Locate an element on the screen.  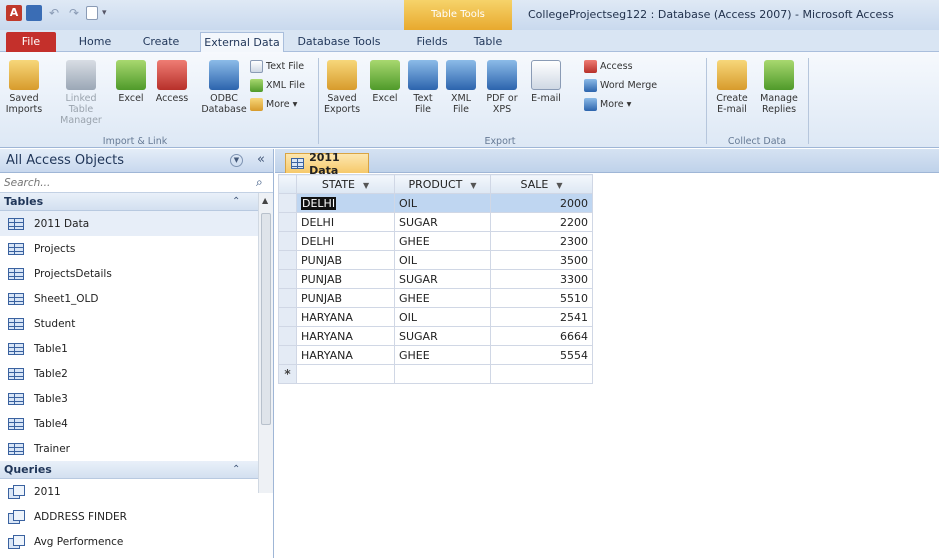
nav-item-table: Sheet1_OLD is located at coordinates (129, 298).